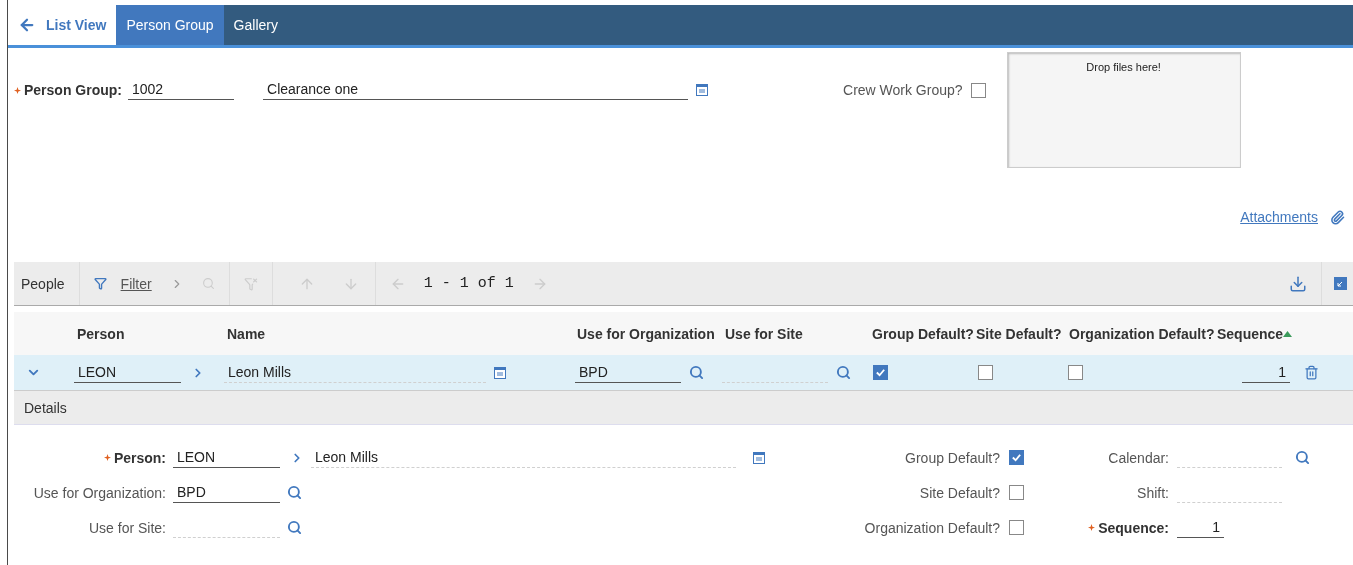  I want to click on column-header: Use for Site, so click(791, 333).